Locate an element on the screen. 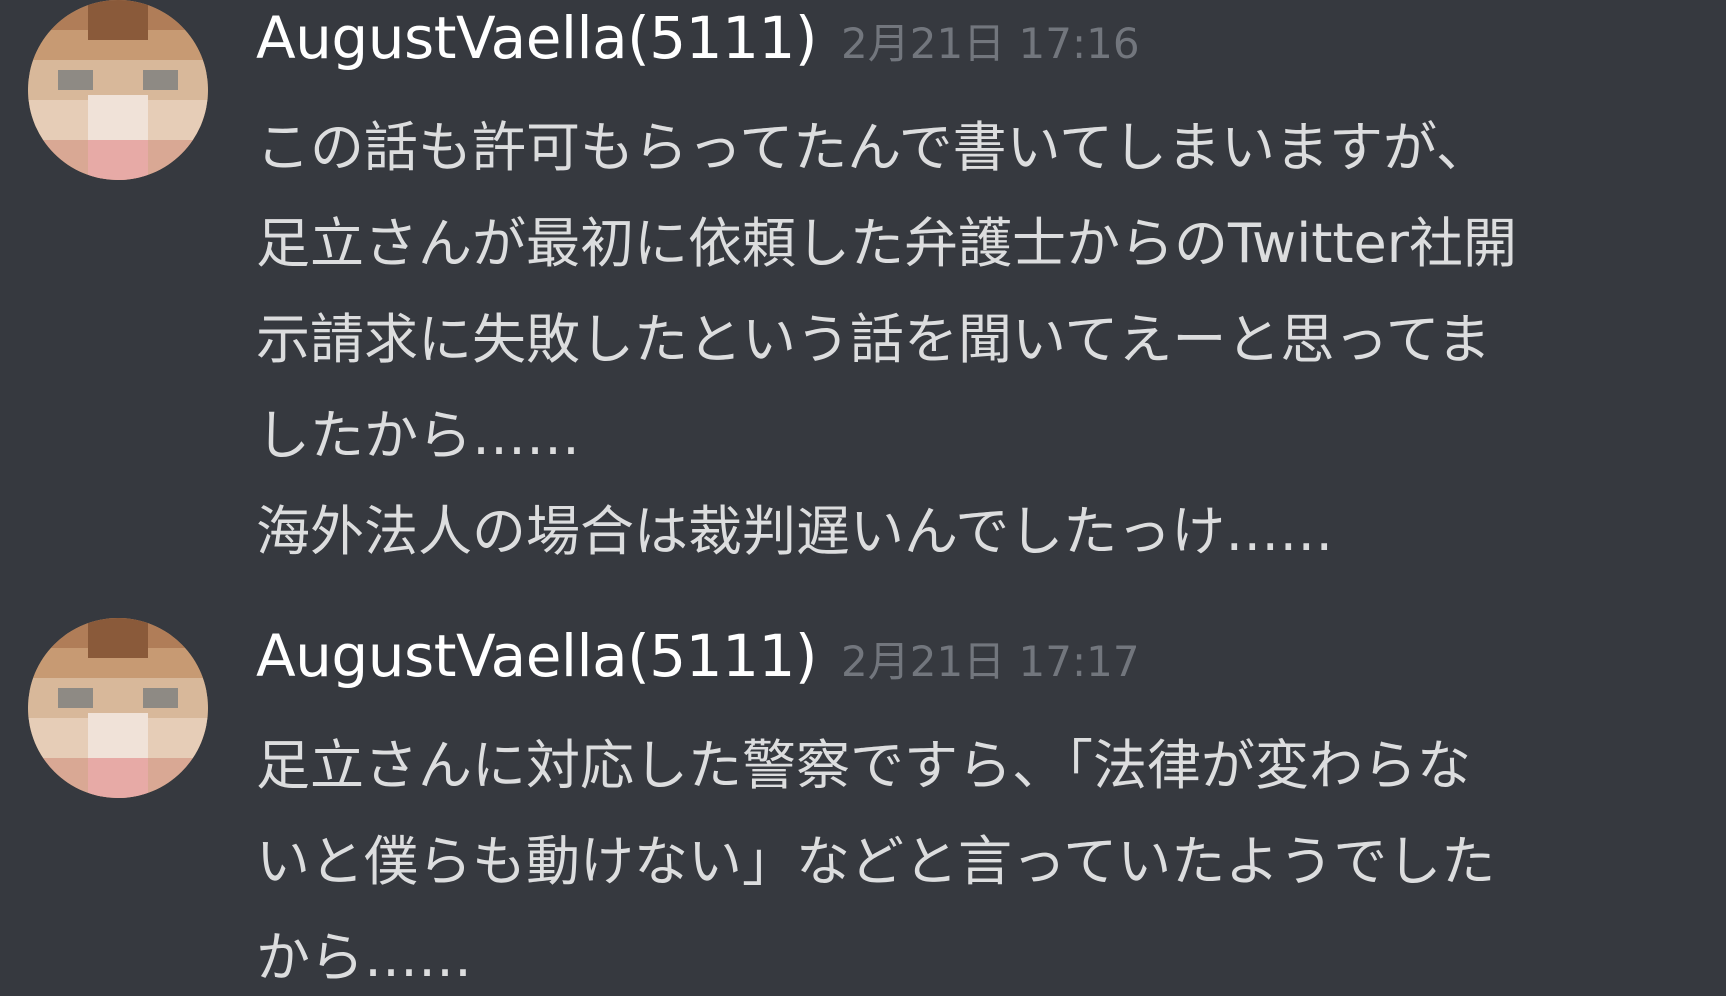 The image size is (1726, 996). message-line: いと僕らも動けない」などと言っていたようでした is located at coordinates (876, 861).